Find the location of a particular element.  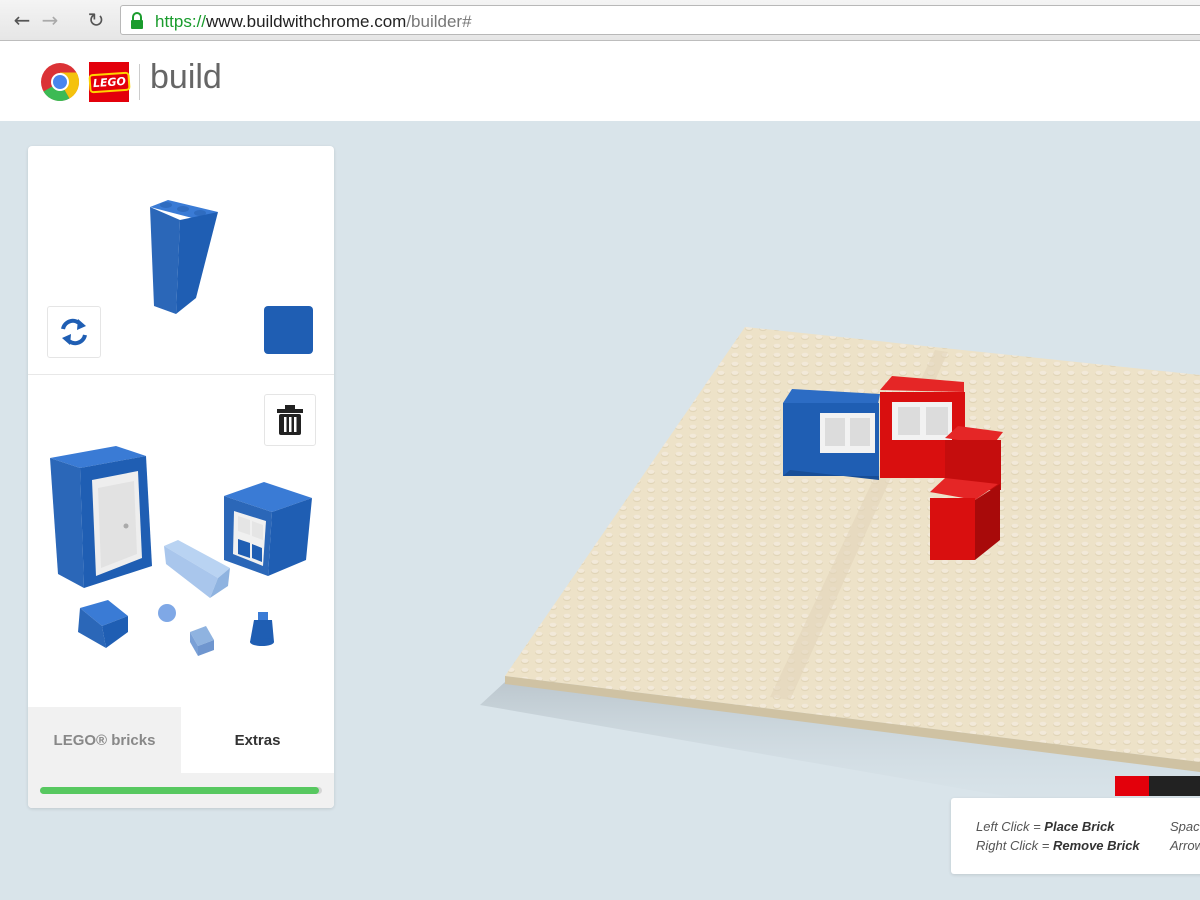

url-path: /builder# is located at coordinates (439, 21).